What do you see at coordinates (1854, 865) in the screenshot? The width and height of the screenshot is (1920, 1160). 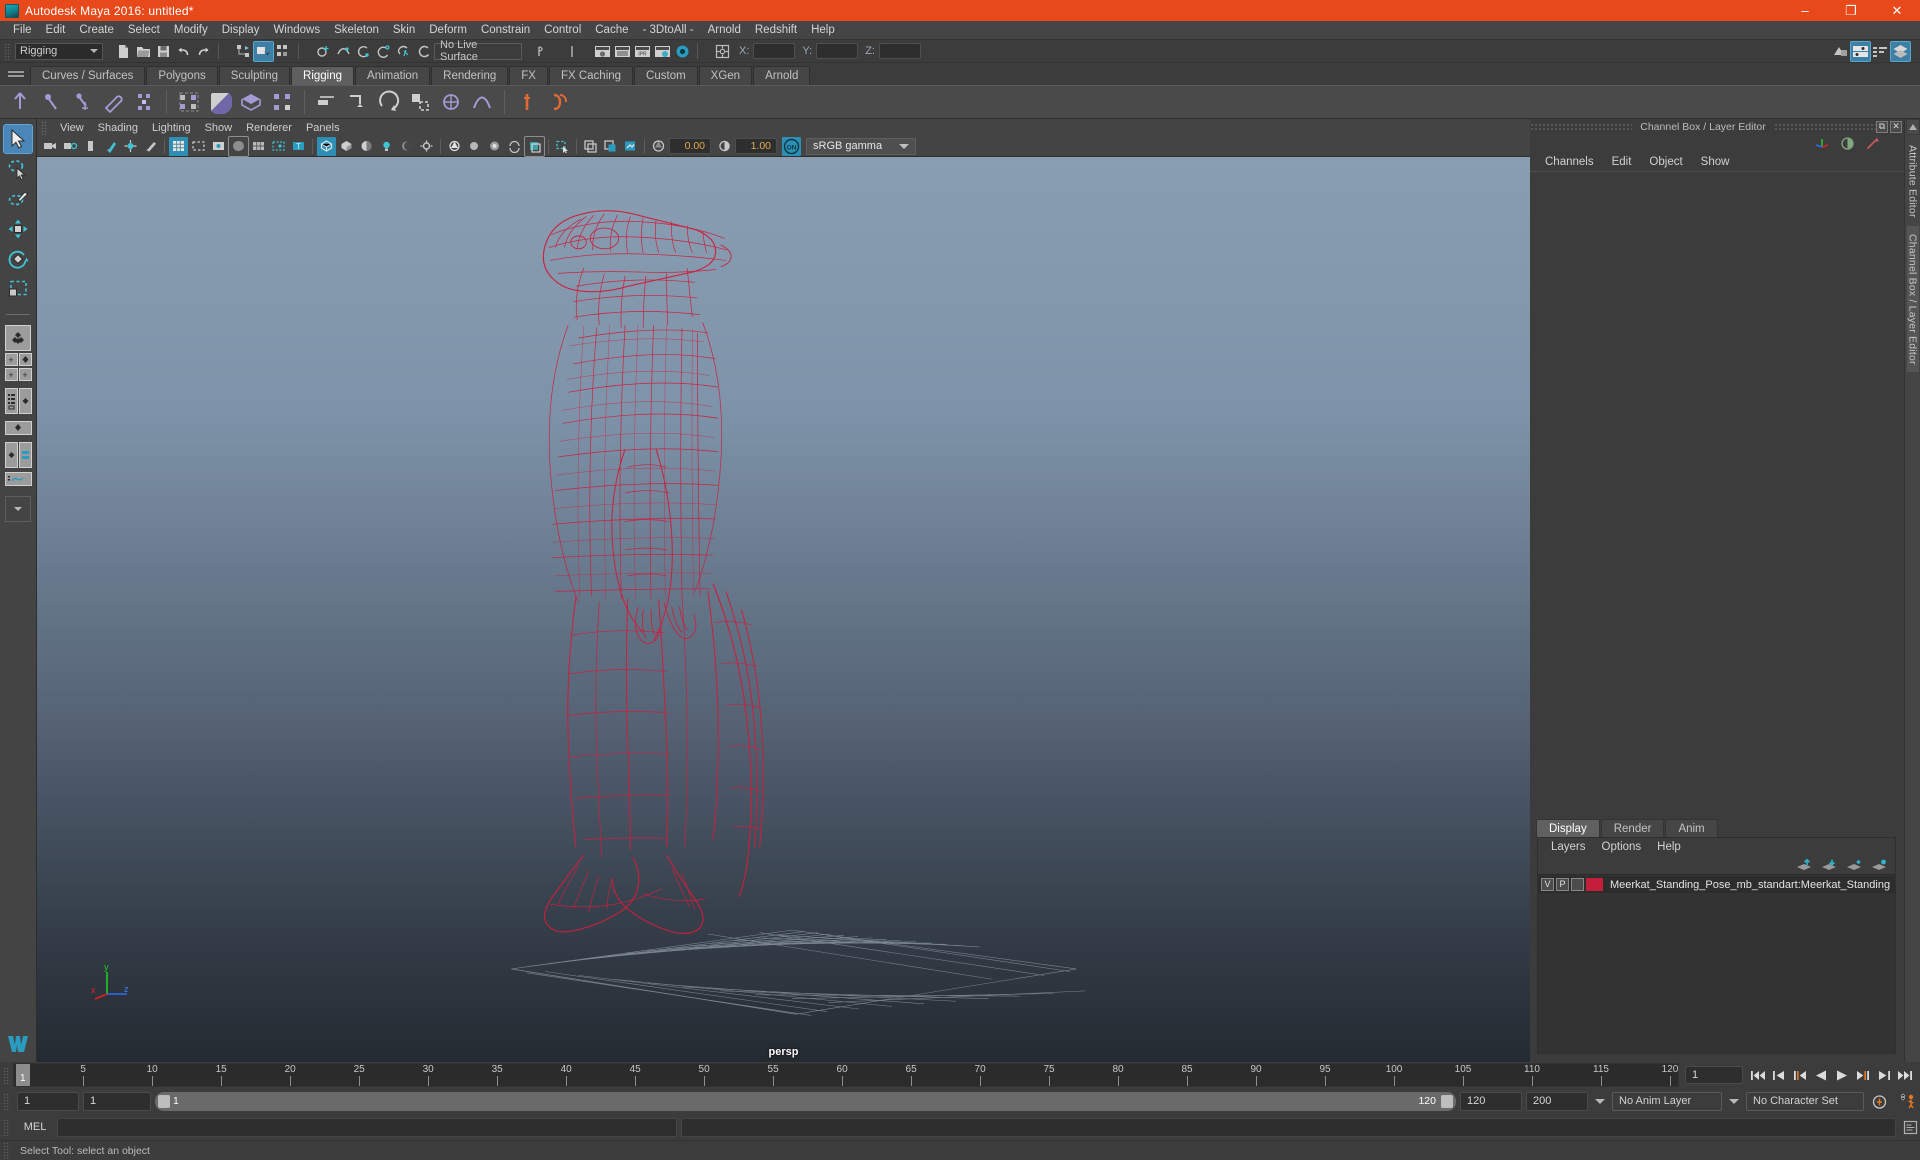 I see `new-layer-icon` at bounding box center [1854, 865].